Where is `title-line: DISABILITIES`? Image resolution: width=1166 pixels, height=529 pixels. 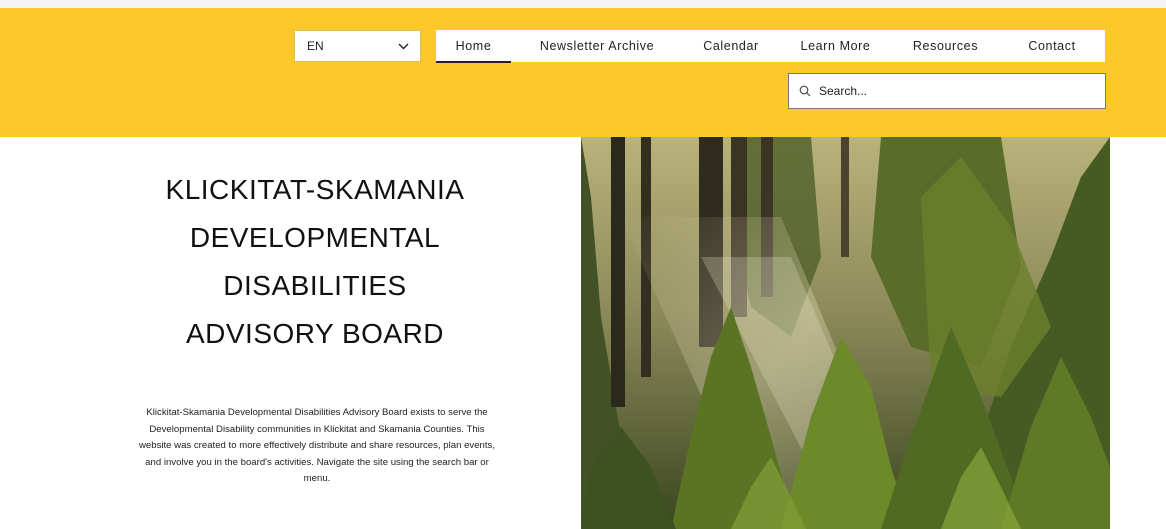 title-line: DISABILITIES is located at coordinates (315, 285).